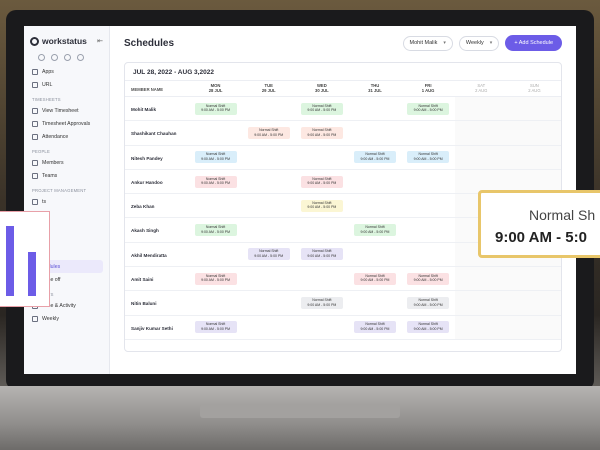  I want to click on view-select: Weekly ▾, so click(479, 43).